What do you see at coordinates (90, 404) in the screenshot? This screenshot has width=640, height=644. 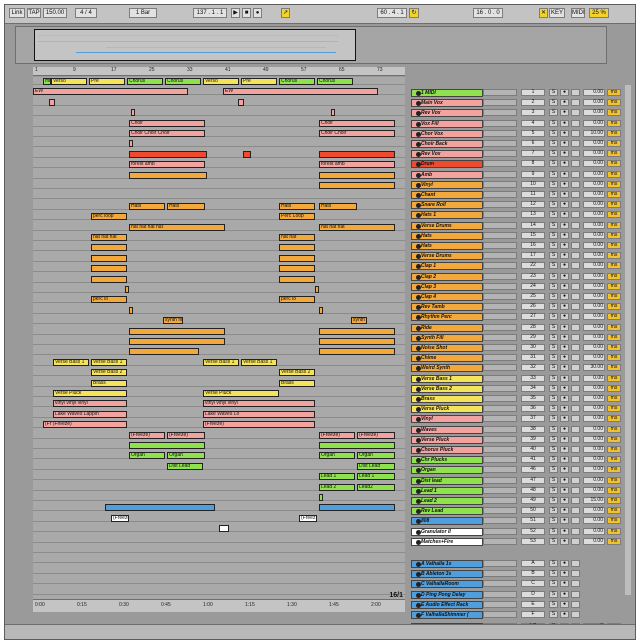 I see `arrangement-clip: vinyl vinyl vinyl` at bounding box center [90, 404].